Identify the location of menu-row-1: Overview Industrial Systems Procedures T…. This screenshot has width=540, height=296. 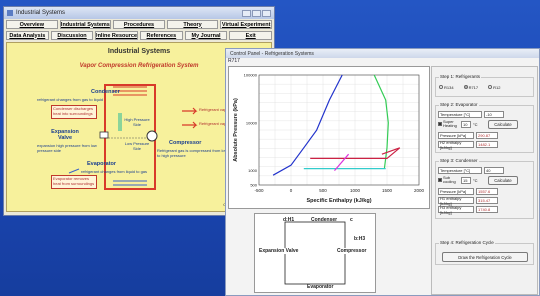
(139, 24).